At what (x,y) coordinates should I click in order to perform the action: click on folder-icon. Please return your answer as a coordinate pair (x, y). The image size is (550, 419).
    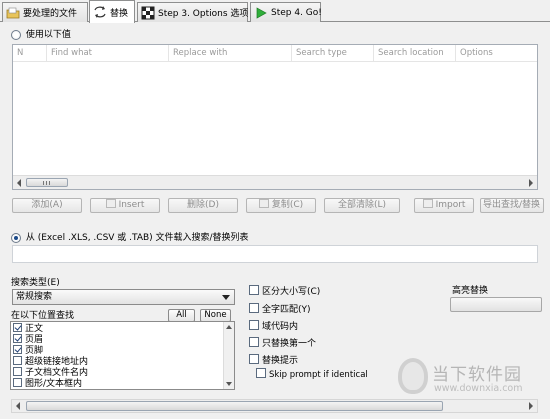
    Looking at the image, I should click on (13, 13).